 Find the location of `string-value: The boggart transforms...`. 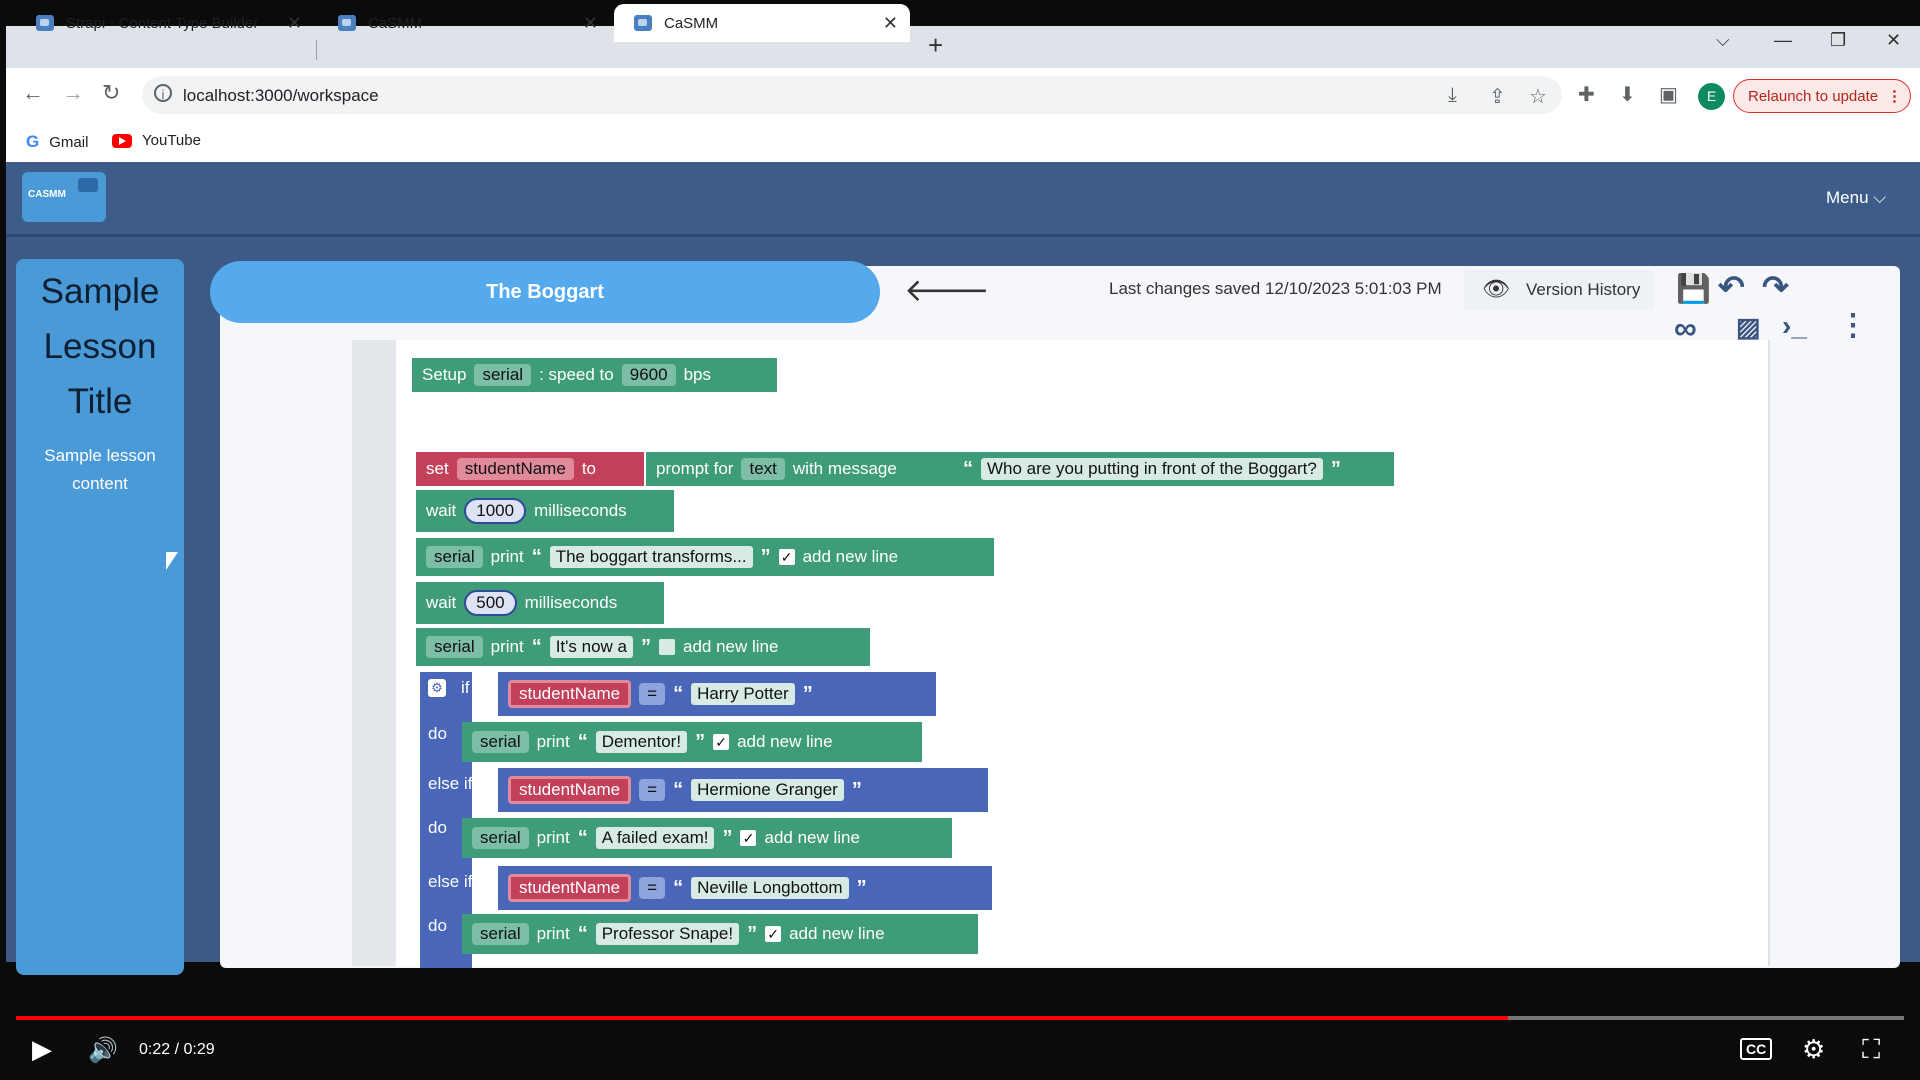

string-value: The boggart transforms... is located at coordinates (651, 557).